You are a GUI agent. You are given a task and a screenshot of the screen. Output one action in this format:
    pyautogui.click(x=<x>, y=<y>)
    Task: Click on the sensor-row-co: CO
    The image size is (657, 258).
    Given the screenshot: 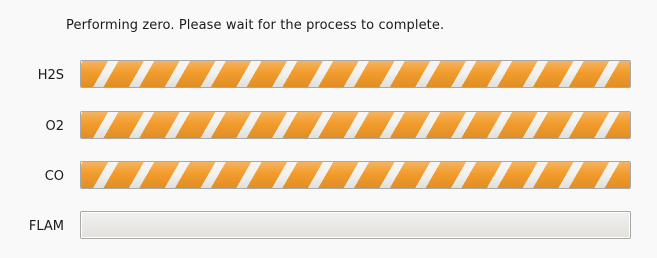 What is the action you would take?
    pyautogui.click(x=328, y=177)
    